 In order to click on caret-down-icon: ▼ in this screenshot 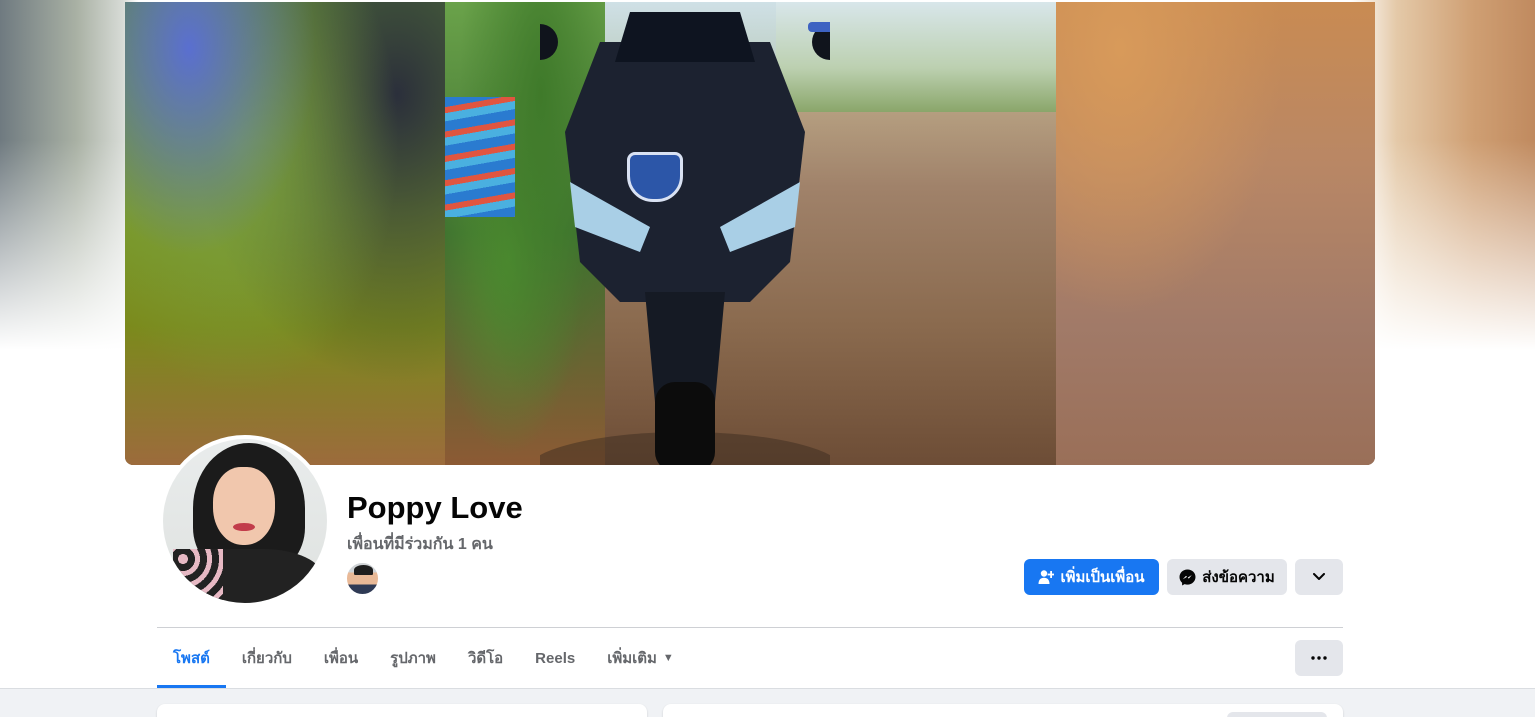, I will do `click(668, 658)`.